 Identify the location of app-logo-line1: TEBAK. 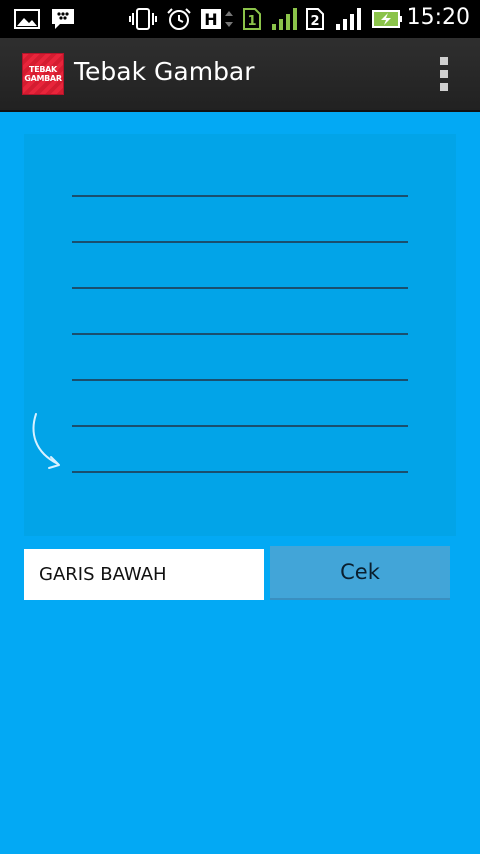
(43, 69).